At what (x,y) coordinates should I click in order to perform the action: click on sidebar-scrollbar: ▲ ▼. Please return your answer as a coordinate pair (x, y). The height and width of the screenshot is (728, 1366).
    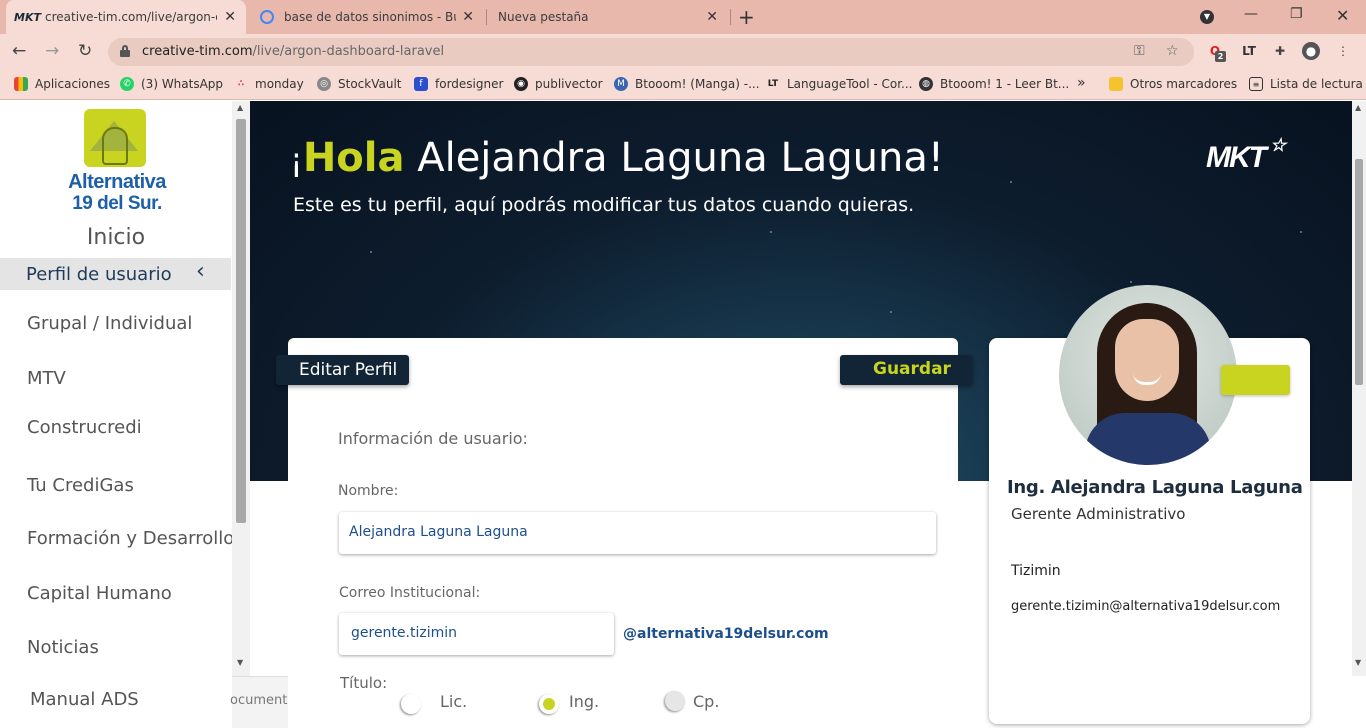
    Looking at the image, I should click on (241, 388).